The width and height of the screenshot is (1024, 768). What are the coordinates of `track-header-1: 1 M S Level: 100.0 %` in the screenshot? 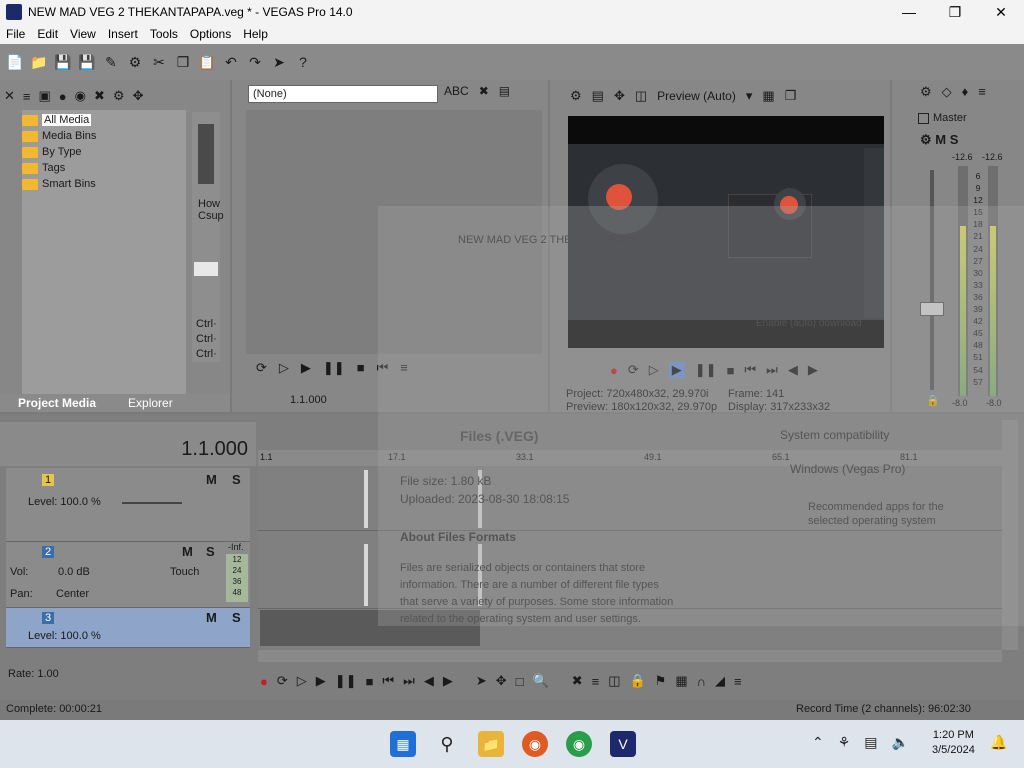 It's located at (128, 505).